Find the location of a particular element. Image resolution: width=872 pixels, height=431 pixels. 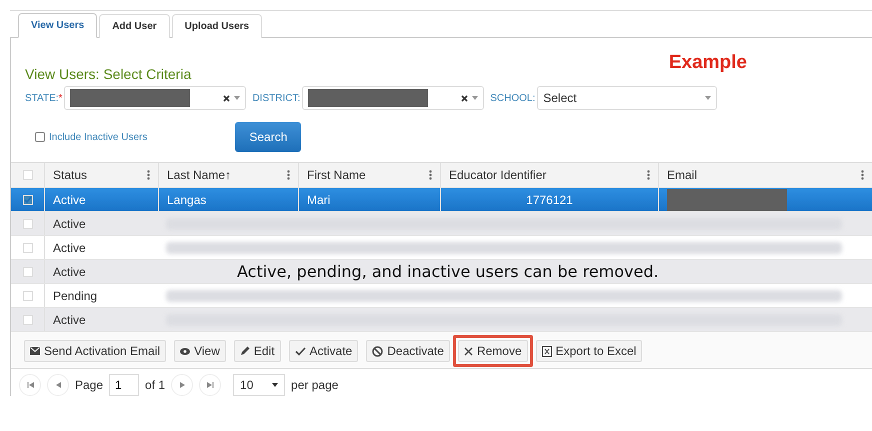

last-page-button is located at coordinates (210, 385).